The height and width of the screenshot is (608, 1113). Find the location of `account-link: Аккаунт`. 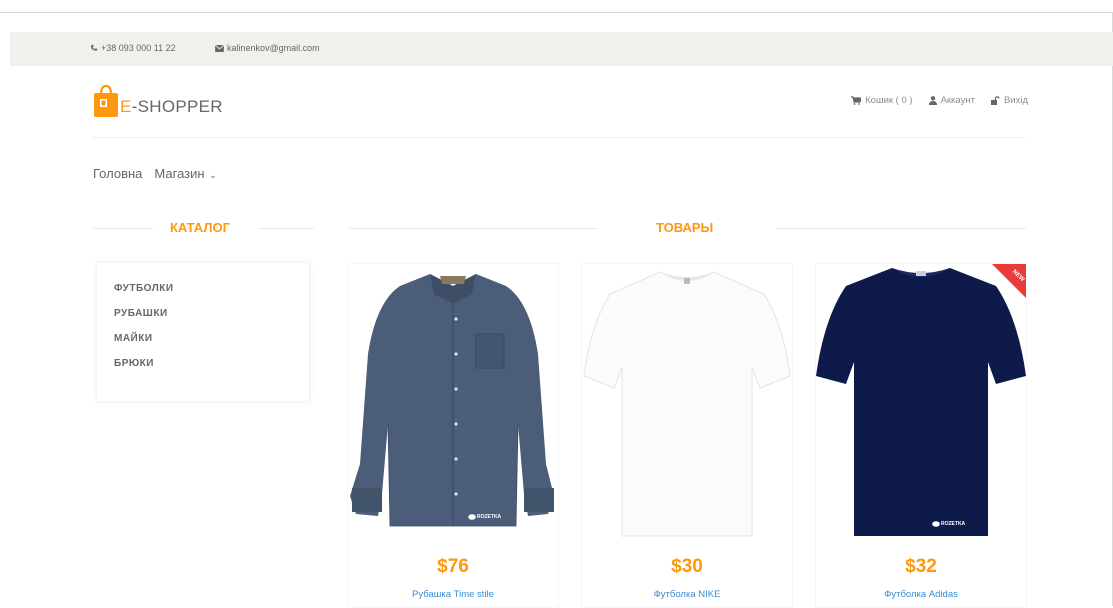

account-link: Аккаунт is located at coordinates (951, 100).